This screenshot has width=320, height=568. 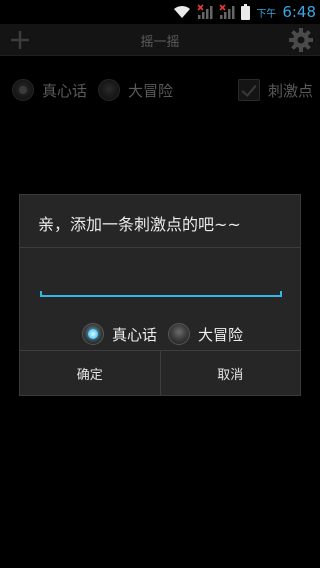 I want to click on dialog-dare-option: 大冒险, so click(x=205, y=334).